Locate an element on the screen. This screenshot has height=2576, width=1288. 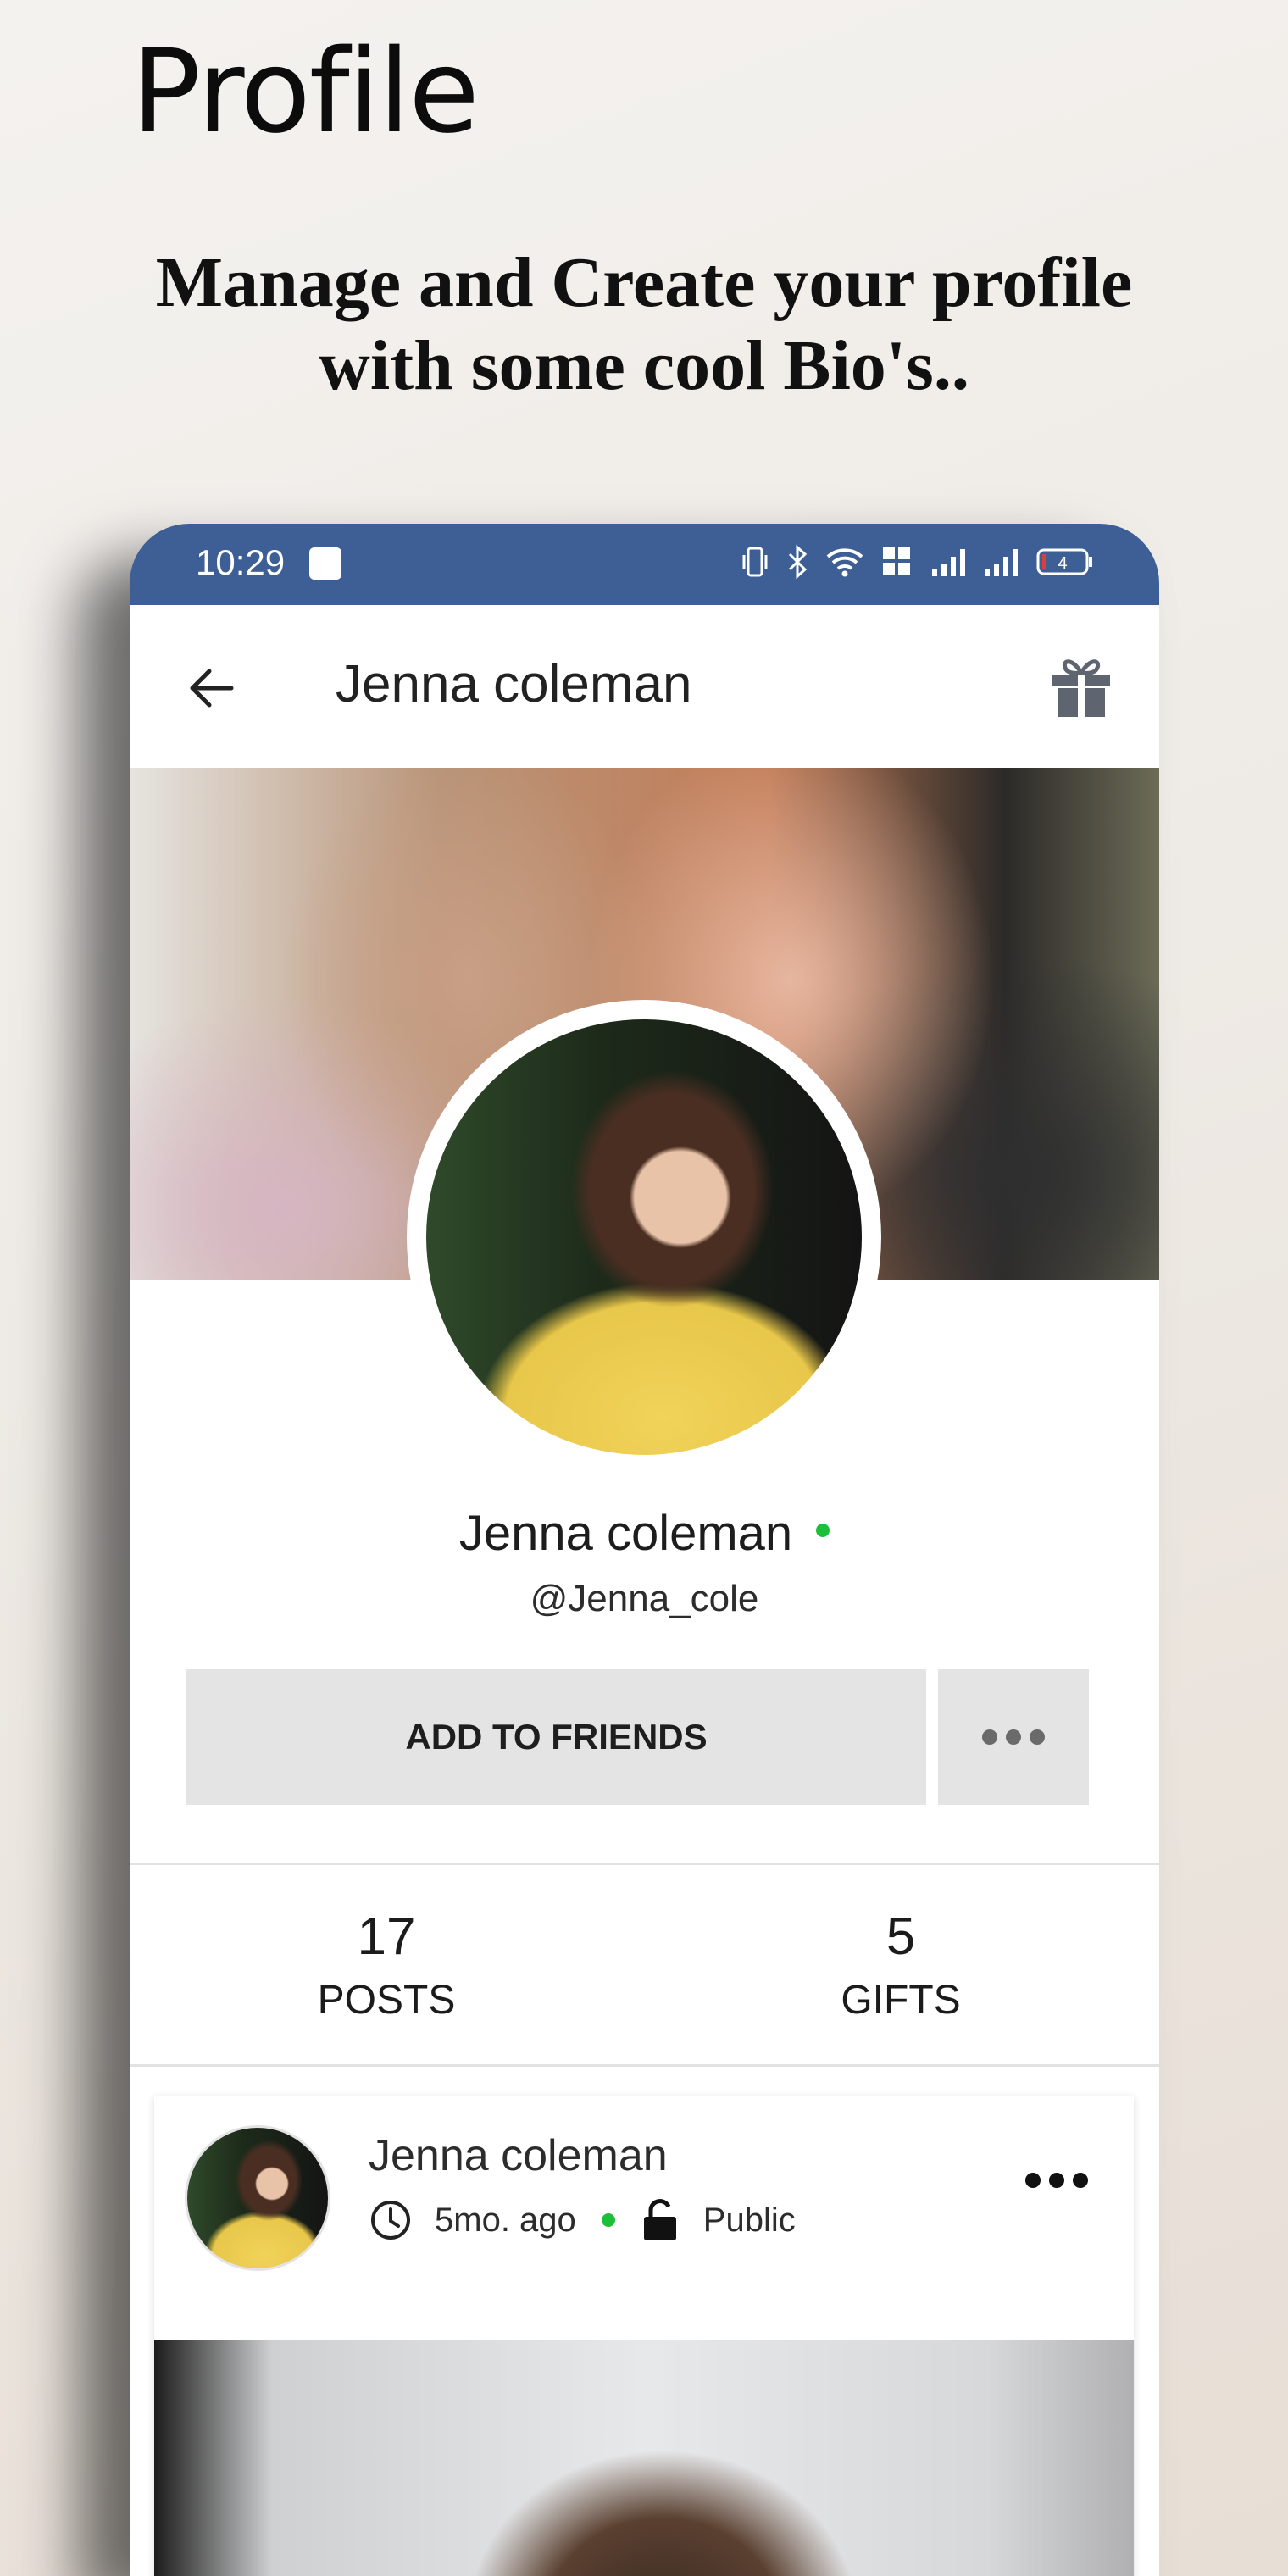
profile-name-row: Jenna coleman is located at coordinates (644, 1533).